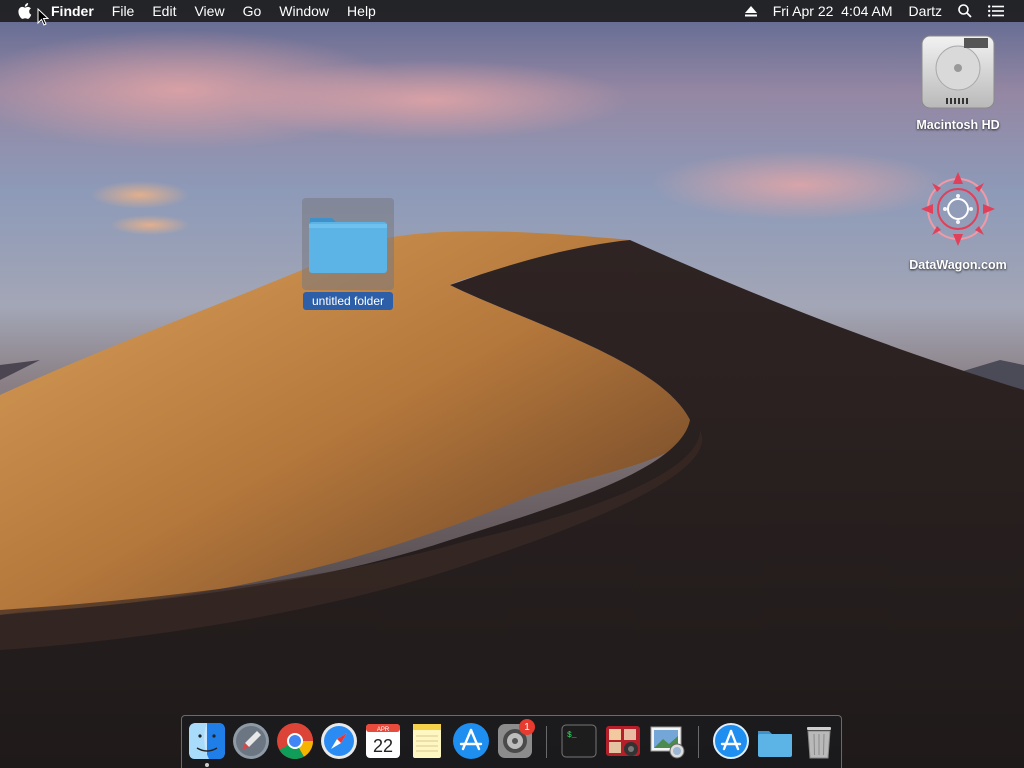 This screenshot has width=1024, height=768. Describe the element at coordinates (965, 11) in the screenshot. I see `spotlight-search-icon` at that location.